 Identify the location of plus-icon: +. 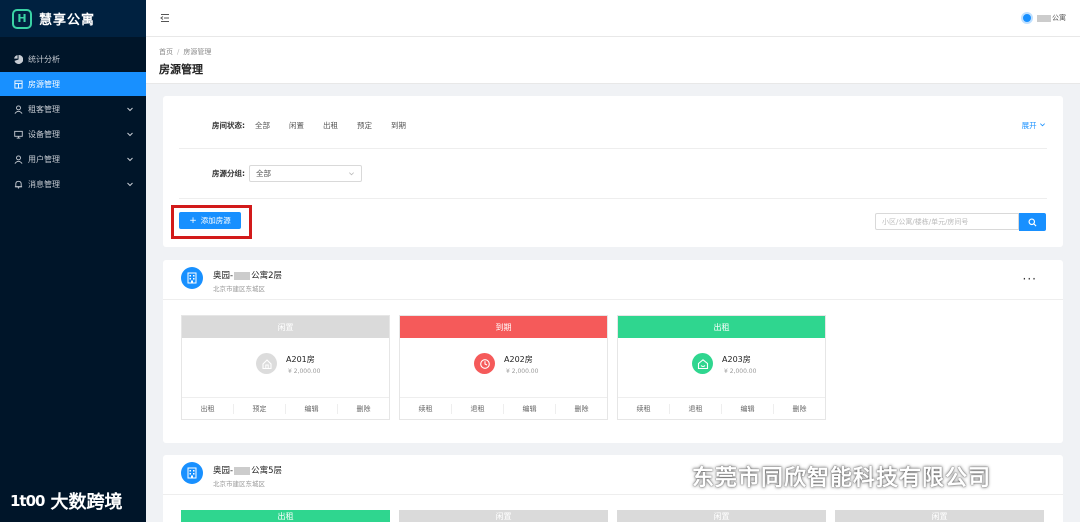
(193, 220).